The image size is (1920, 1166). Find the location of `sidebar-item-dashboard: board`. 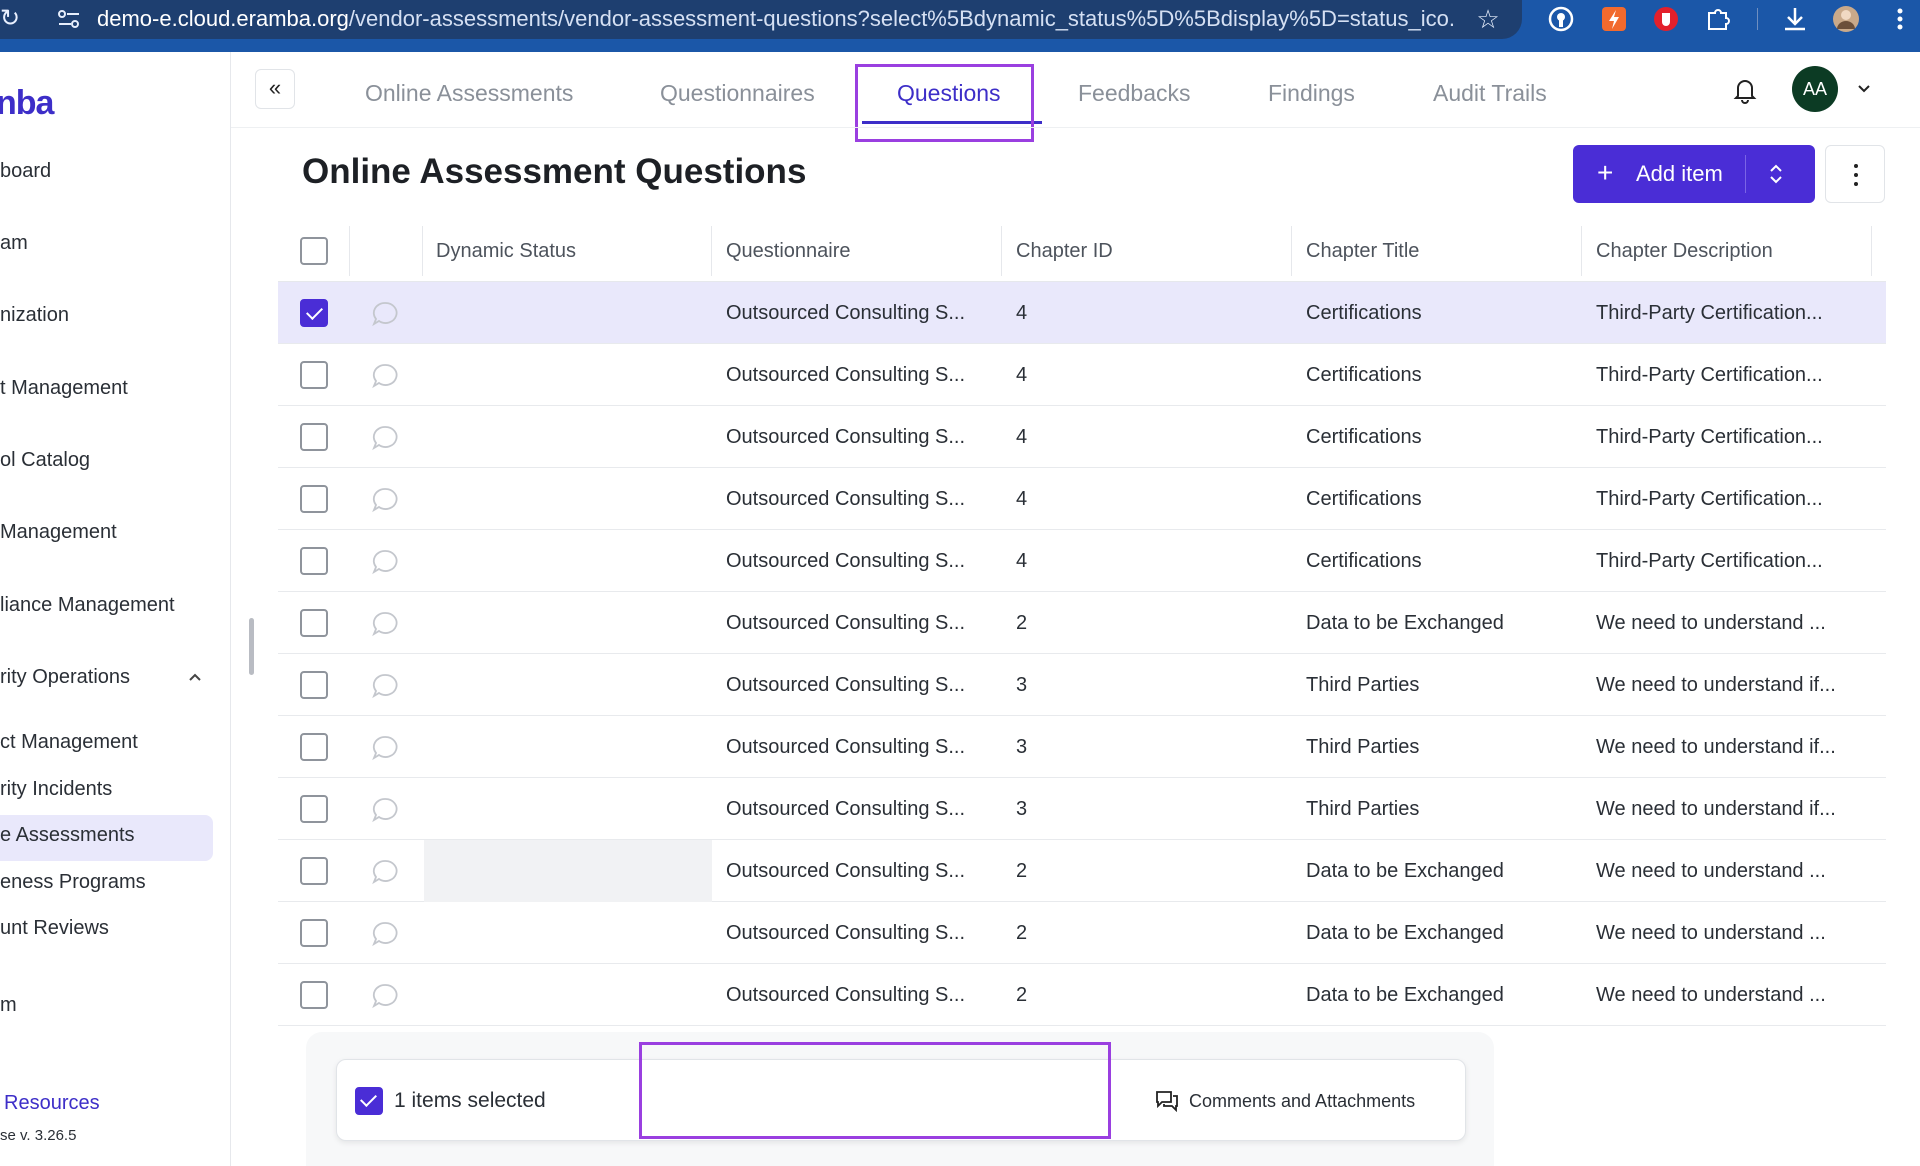

sidebar-item-dashboard: board is located at coordinates (25, 171).